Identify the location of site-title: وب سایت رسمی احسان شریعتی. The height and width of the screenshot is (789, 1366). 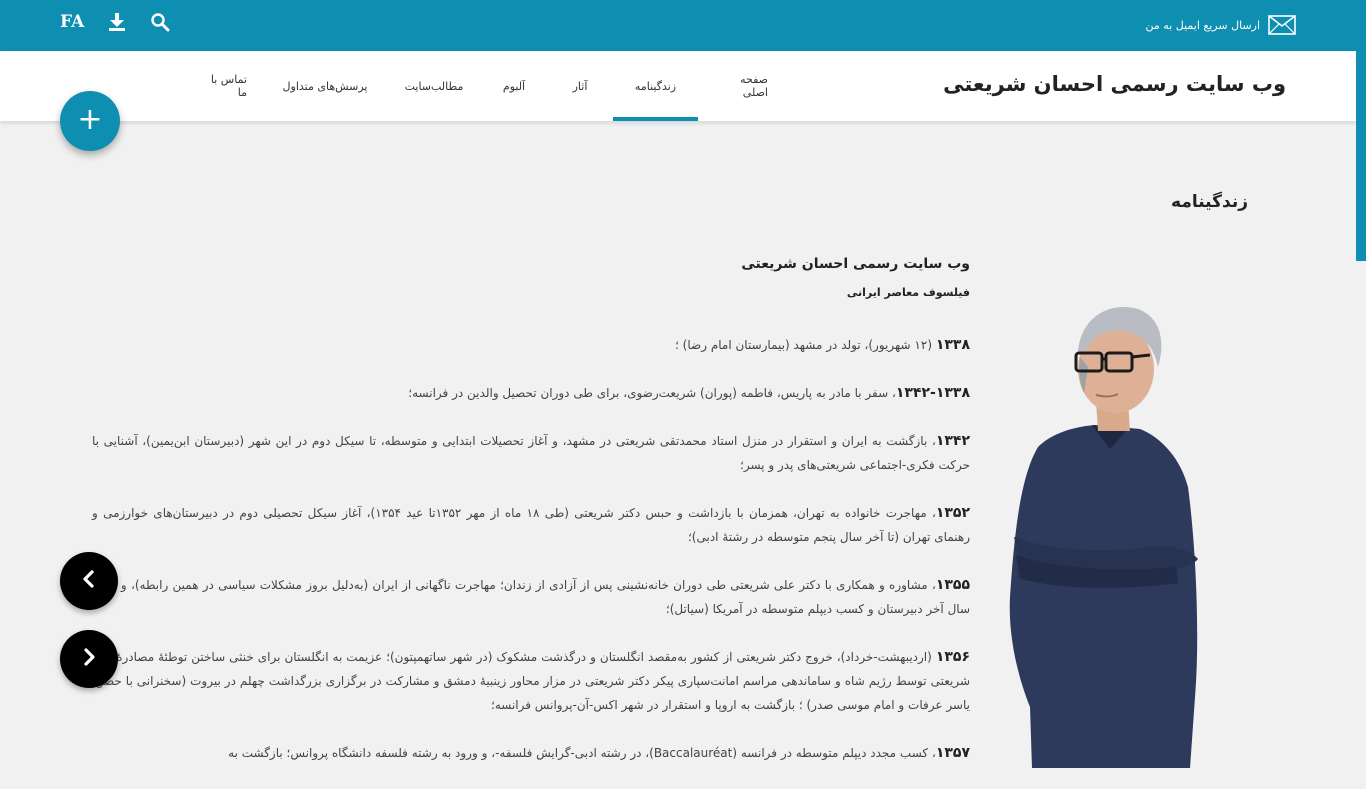
(1114, 84).